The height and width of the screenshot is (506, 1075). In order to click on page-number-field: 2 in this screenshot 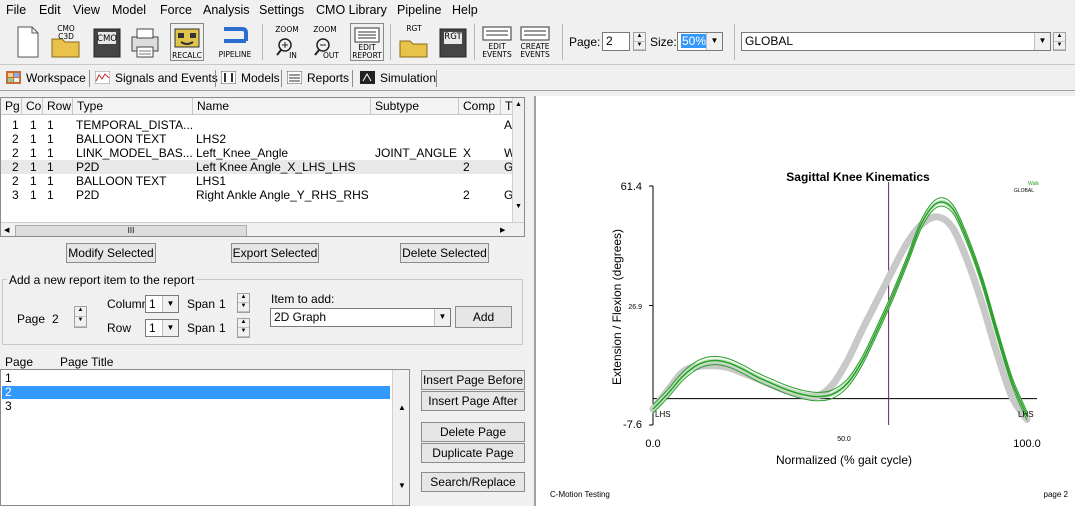, I will do `click(616, 41)`.